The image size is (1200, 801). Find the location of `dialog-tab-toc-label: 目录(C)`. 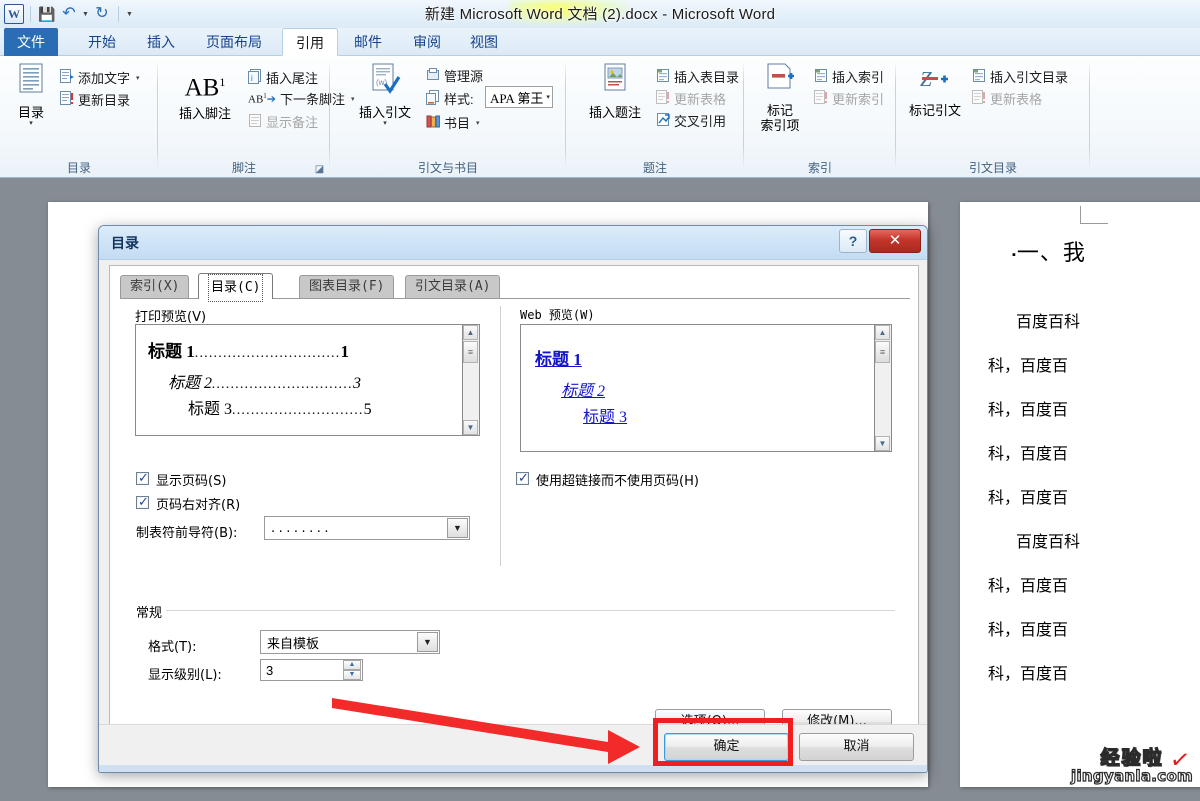

dialog-tab-toc-label: 目录(C) is located at coordinates (236, 288).